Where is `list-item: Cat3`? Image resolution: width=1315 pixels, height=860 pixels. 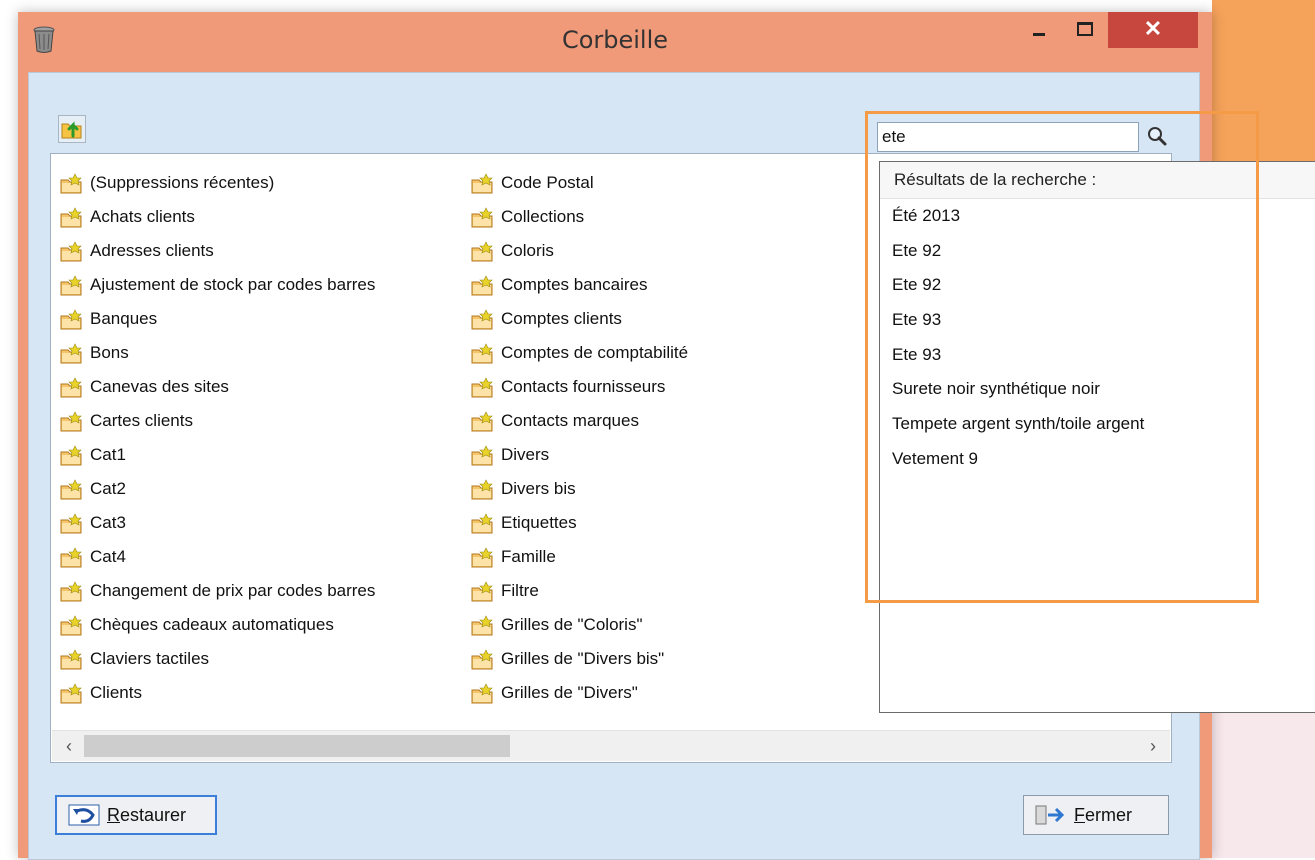 list-item: Cat3 is located at coordinates (217, 523).